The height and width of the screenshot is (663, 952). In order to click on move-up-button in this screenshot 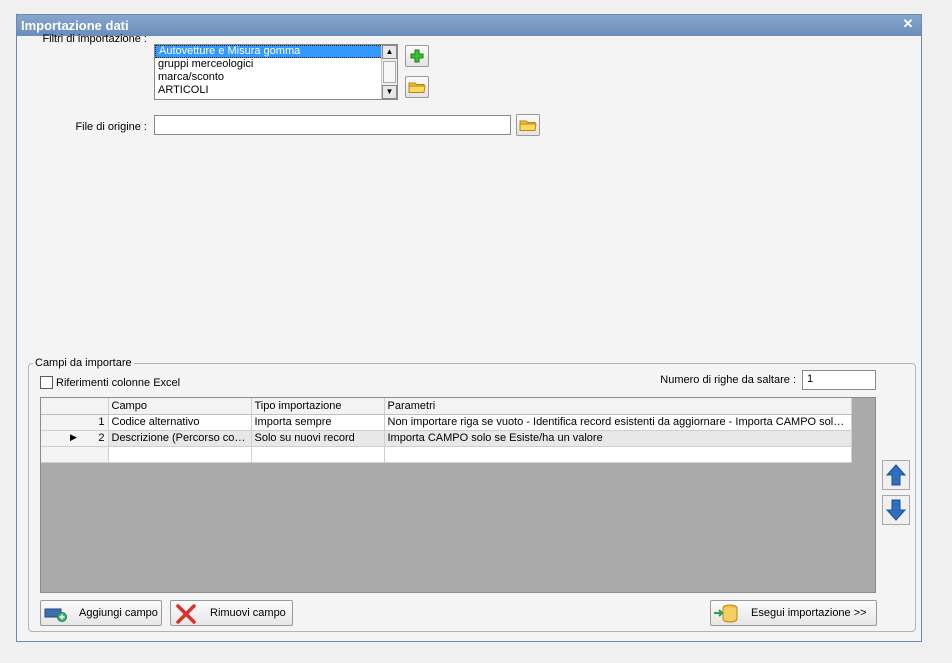, I will do `click(896, 475)`.